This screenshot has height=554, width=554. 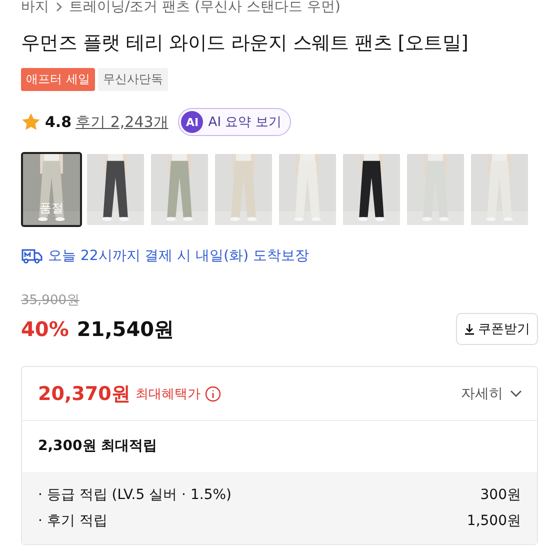 I want to click on max-benefit-label: 최대혜택가, so click(x=167, y=394).